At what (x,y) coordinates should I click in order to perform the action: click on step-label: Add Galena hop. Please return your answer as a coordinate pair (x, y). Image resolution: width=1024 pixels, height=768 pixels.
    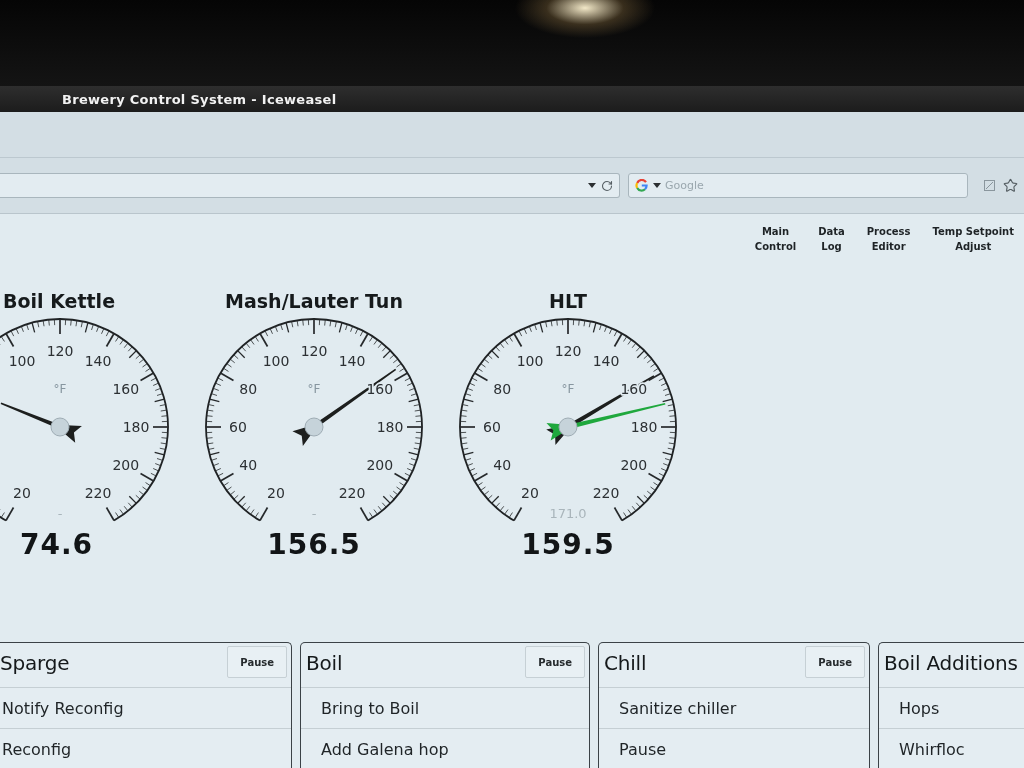
    Looking at the image, I should click on (385, 749).